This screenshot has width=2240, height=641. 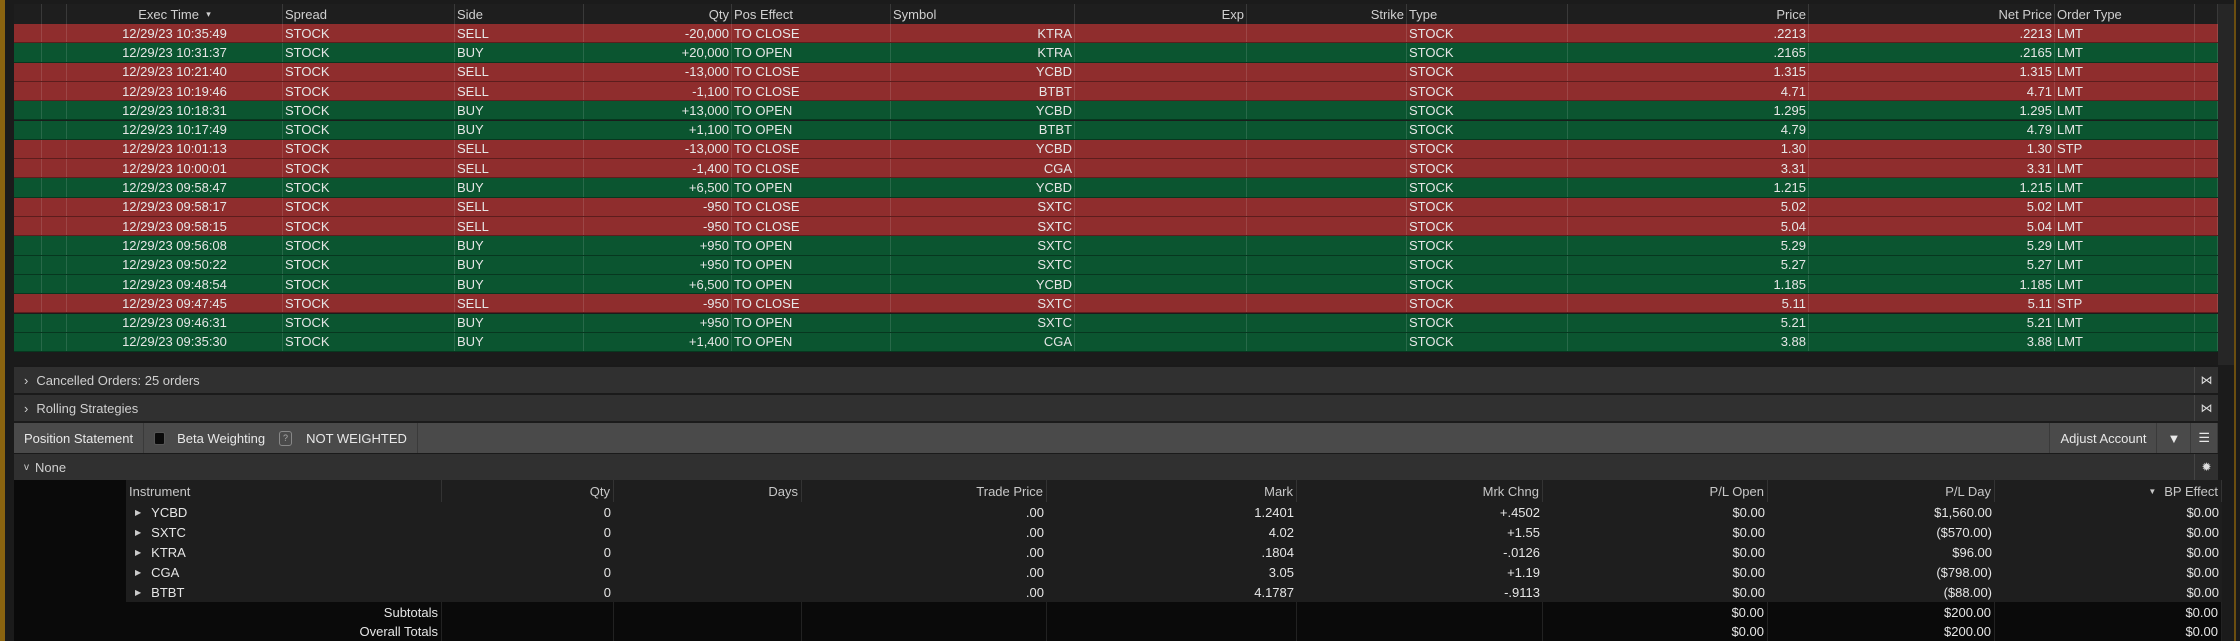 What do you see at coordinates (2108, 491) in the screenshot?
I see `col-bp-effect: ▼ BP Effect` at bounding box center [2108, 491].